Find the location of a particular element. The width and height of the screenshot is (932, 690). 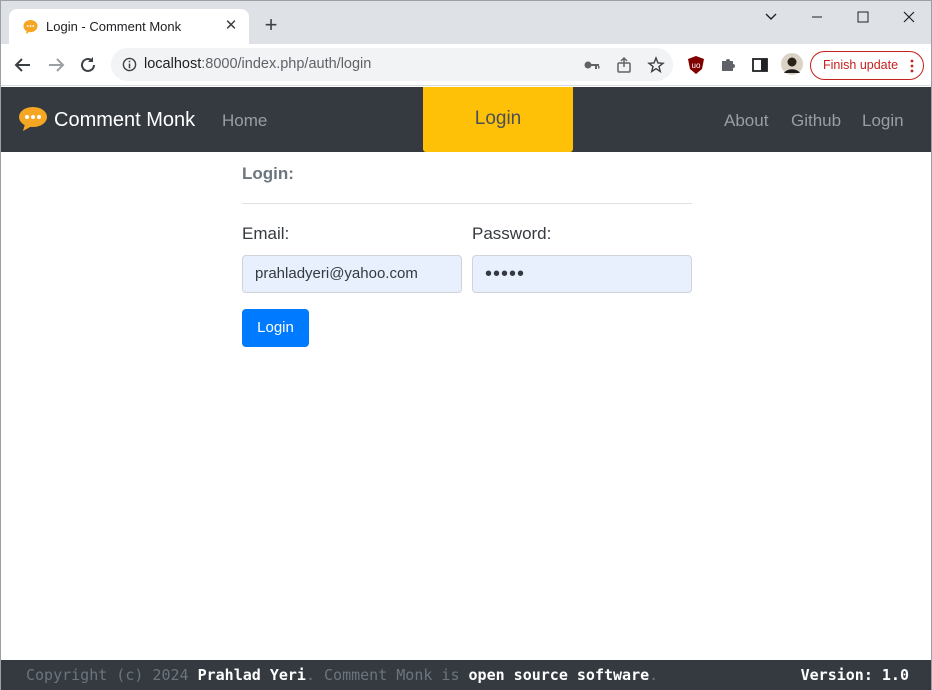

form-heading: Login: is located at coordinates (268, 173).